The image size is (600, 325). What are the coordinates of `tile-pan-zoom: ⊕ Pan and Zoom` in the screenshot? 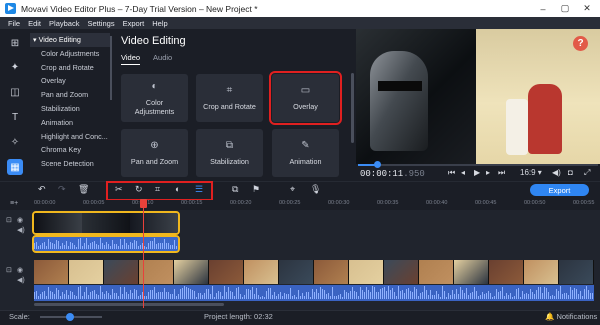 It's located at (154, 153).